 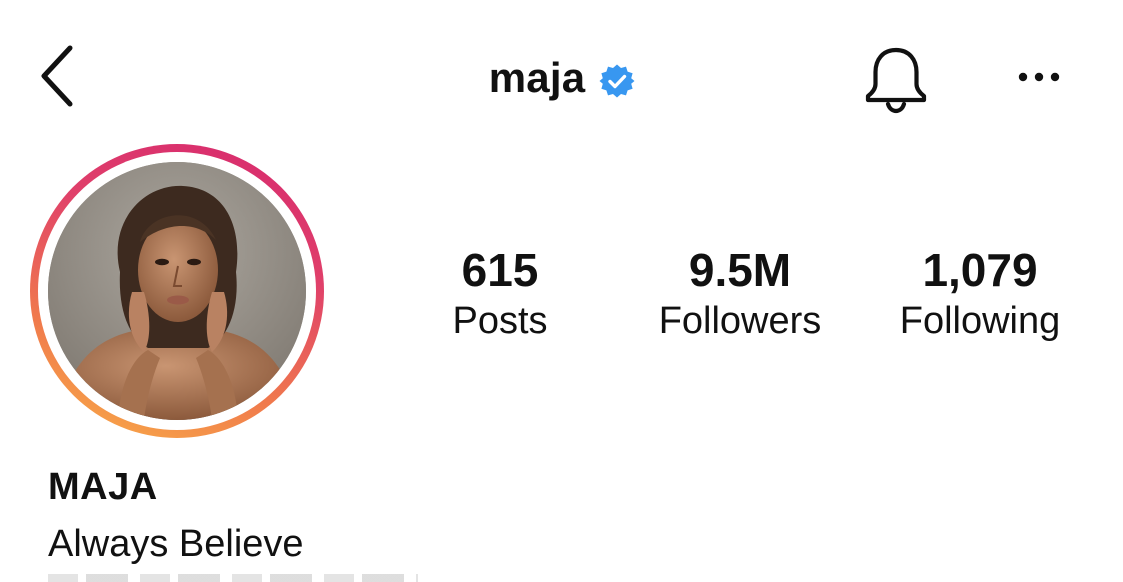 I want to click on more-options-button, so click(x=1039, y=77).